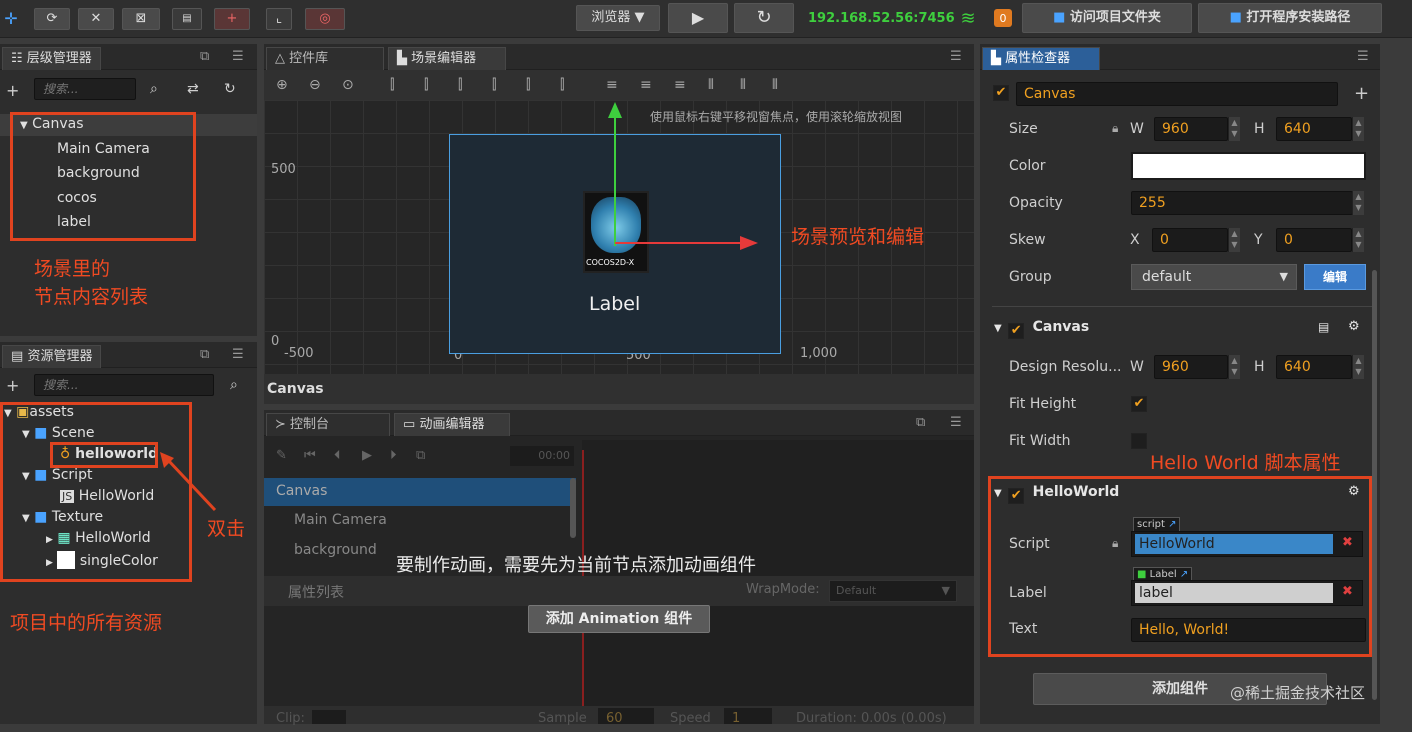 This screenshot has width=1412, height=732. Describe the element at coordinates (748, 717) in the screenshot. I see `speed-input: 1` at that location.